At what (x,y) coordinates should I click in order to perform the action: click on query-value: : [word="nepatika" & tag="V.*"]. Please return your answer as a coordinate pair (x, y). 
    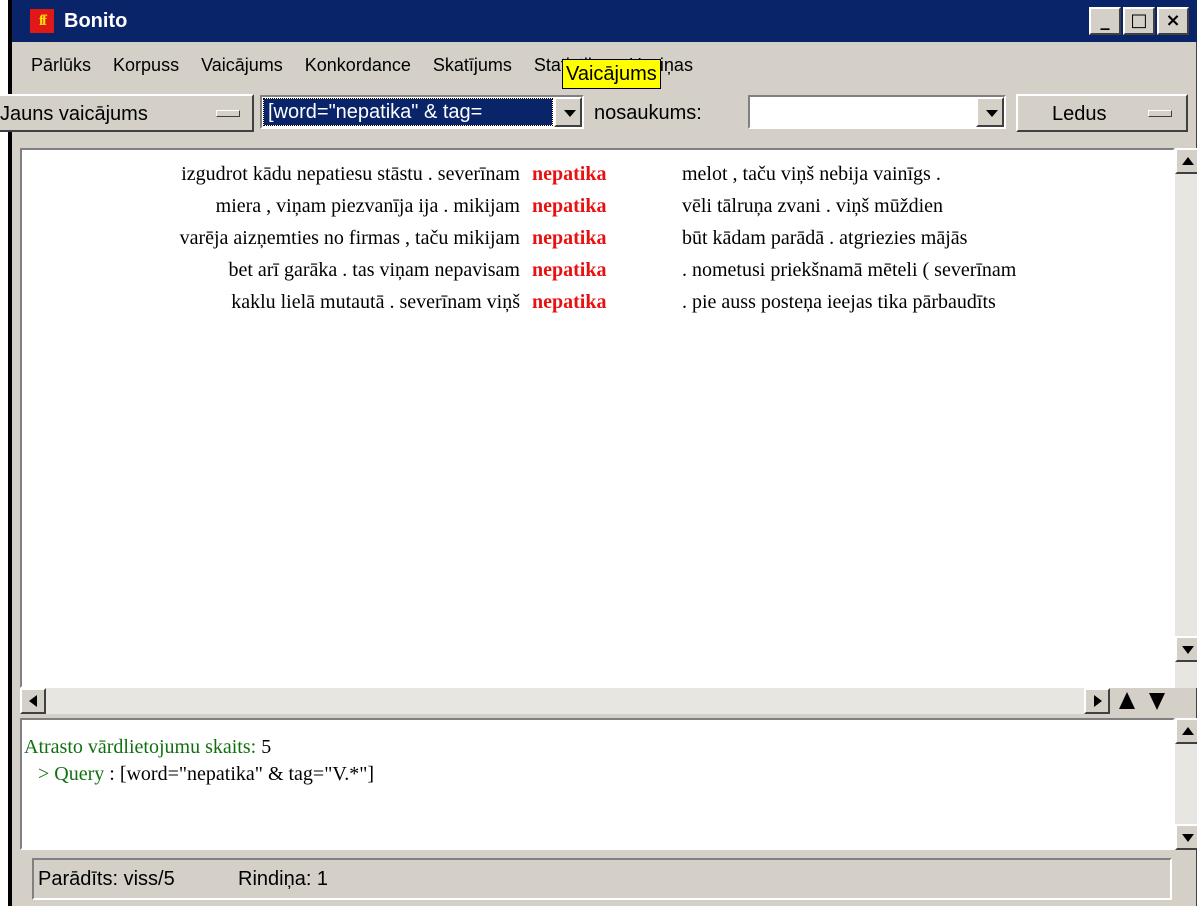
    Looking at the image, I should click on (242, 774).